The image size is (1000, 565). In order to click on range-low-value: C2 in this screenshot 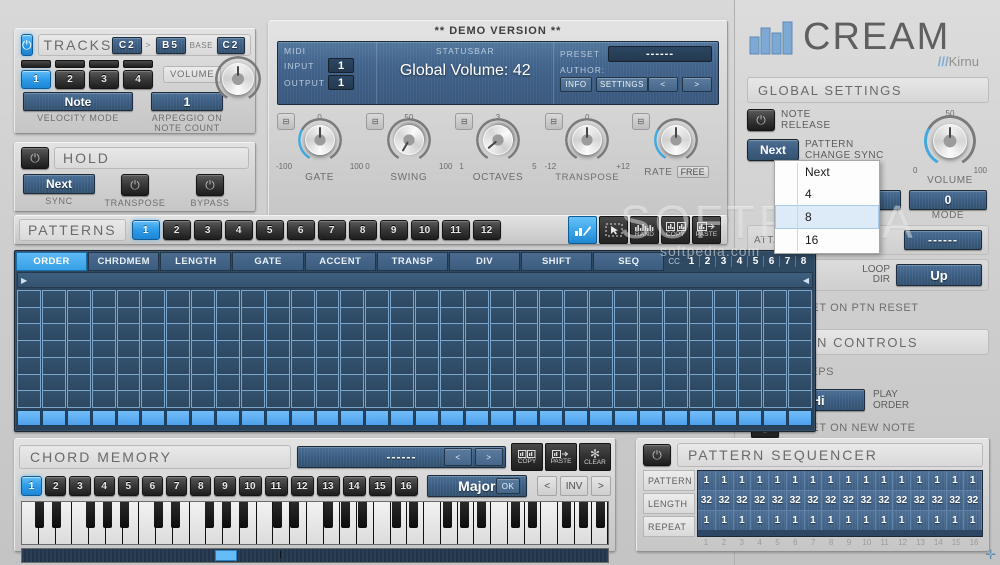, I will do `click(127, 45)`.